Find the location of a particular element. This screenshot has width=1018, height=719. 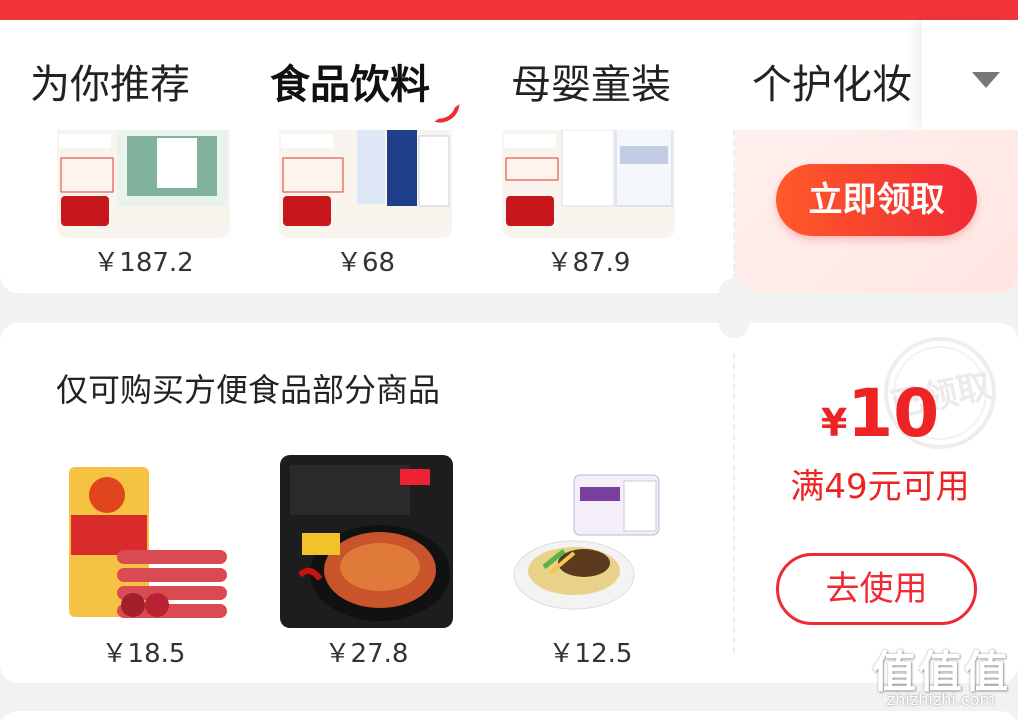

use-coupon-button: 去使用 is located at coordinates (876, 589).